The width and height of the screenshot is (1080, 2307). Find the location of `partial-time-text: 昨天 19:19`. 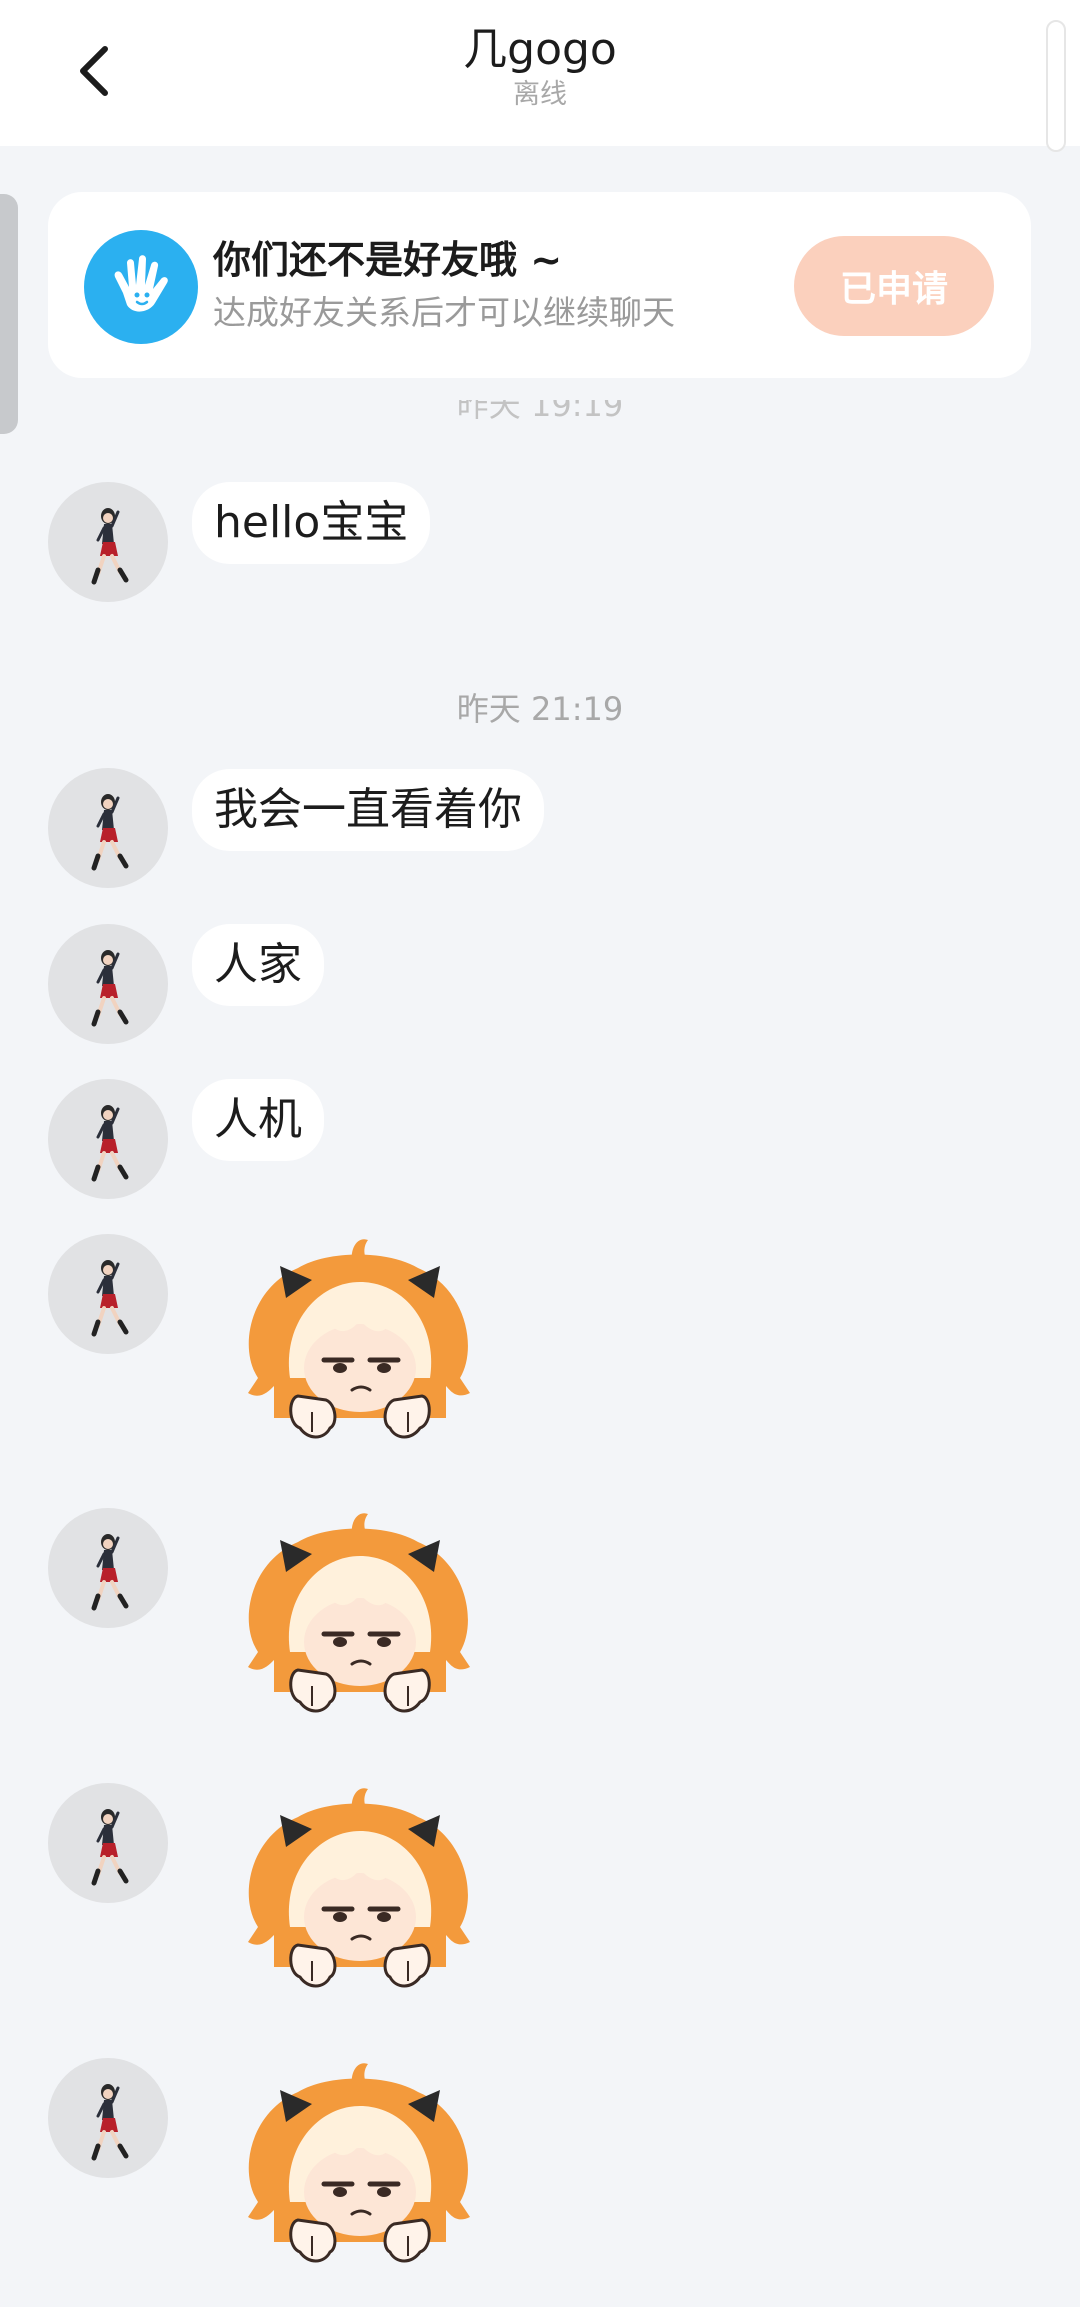

partial-time-text: 昨天 19:19 is located at coordinates (540, 412).